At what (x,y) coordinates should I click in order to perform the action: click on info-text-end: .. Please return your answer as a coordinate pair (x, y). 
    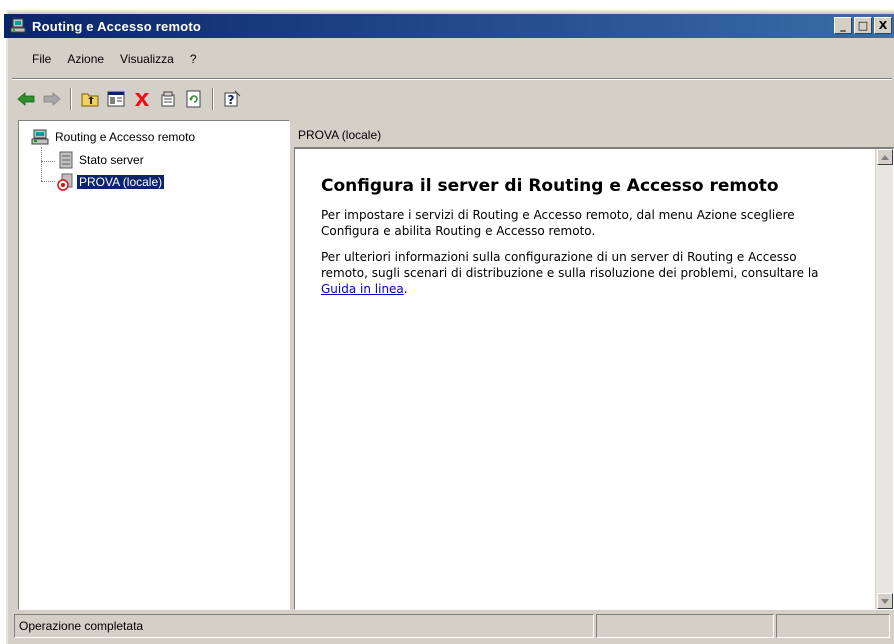
    Looking at the image, I should click on (405, 289).